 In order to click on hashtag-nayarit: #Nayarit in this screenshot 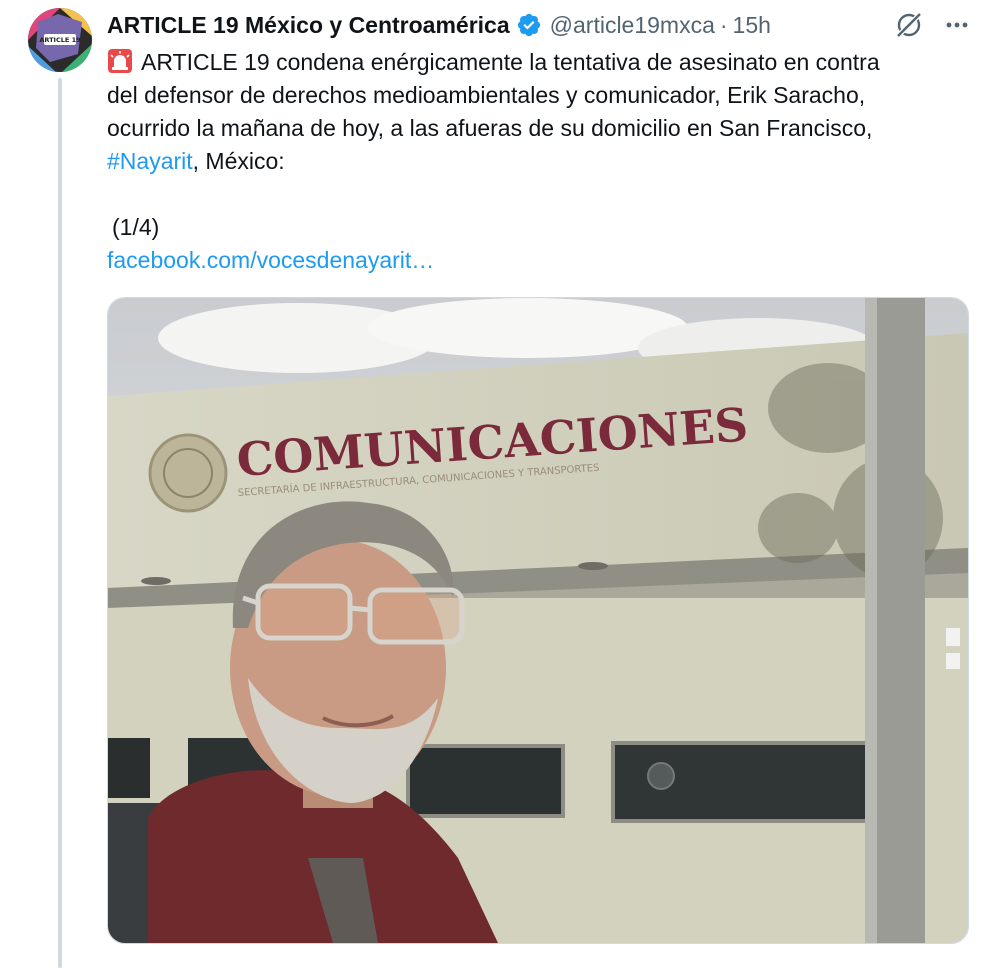, I will do `click(150, 161)`.